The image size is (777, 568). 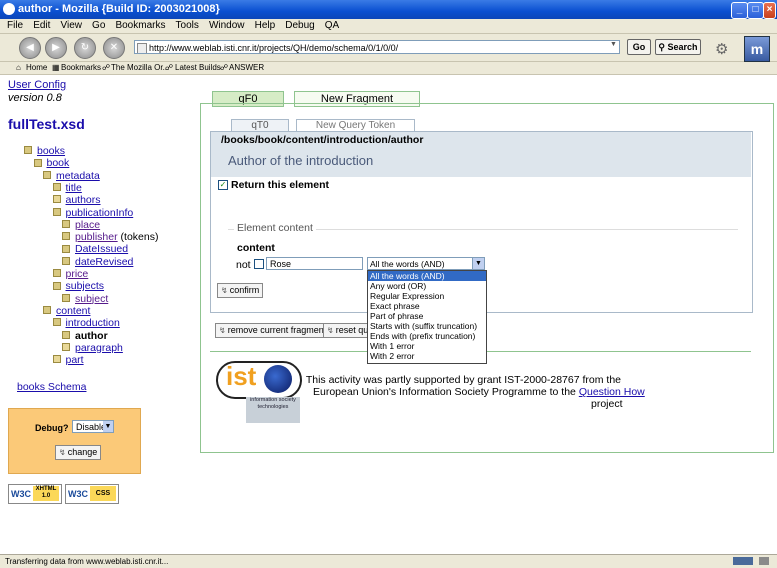 I want to click on tree-node-title: title, so click(x=67, y=188).